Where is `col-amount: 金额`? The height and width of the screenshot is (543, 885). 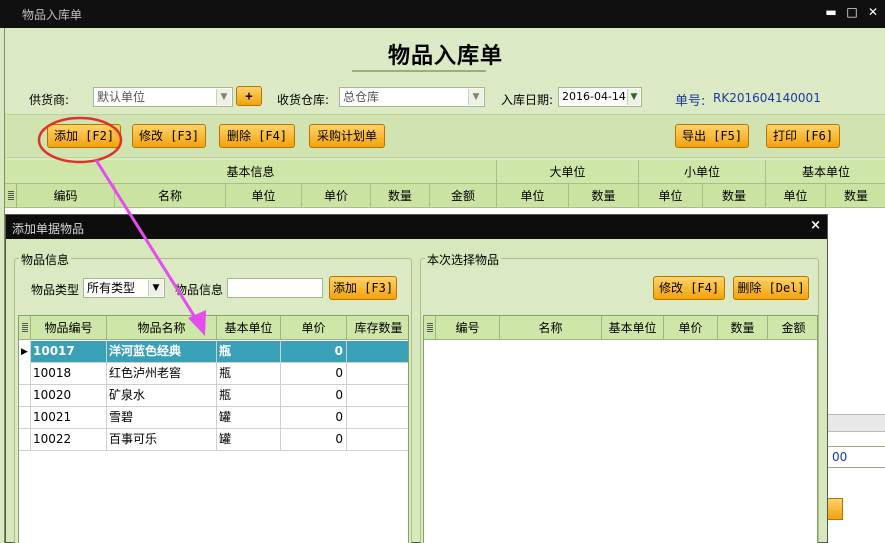
col-amount: 金额 is located at coordinates (463, 196).